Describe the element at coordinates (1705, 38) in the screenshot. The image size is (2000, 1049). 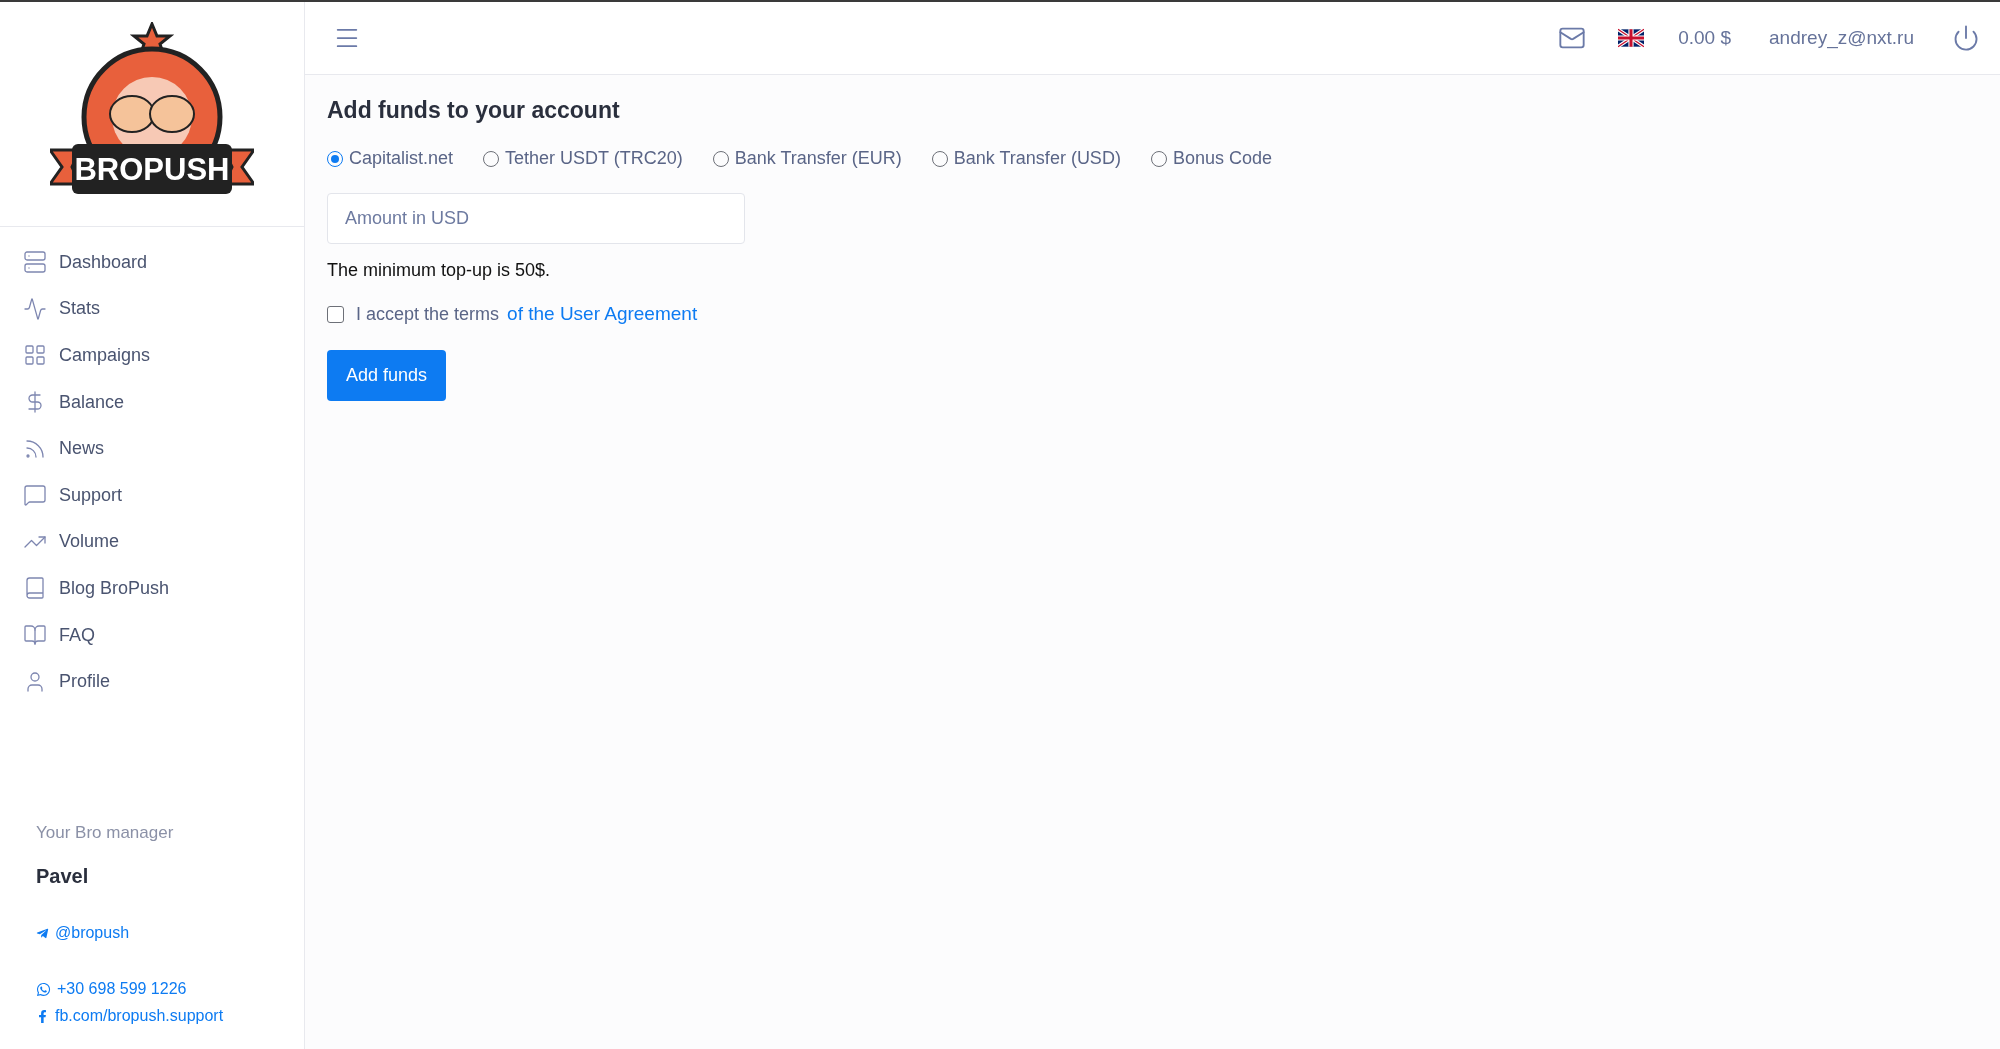
I see `balance-amount: 0.00 $` at that location.